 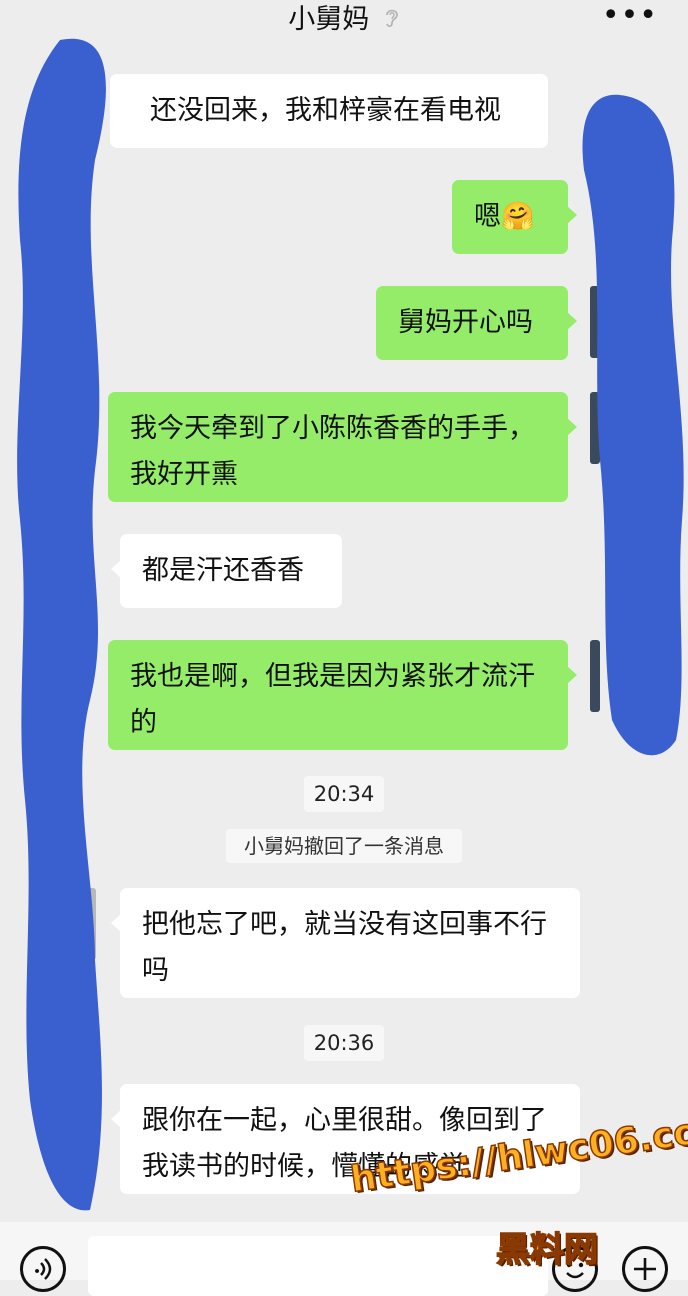 I want to click on message-bubble-outgoing: 嗯🤗, so click(x=514, y=217).